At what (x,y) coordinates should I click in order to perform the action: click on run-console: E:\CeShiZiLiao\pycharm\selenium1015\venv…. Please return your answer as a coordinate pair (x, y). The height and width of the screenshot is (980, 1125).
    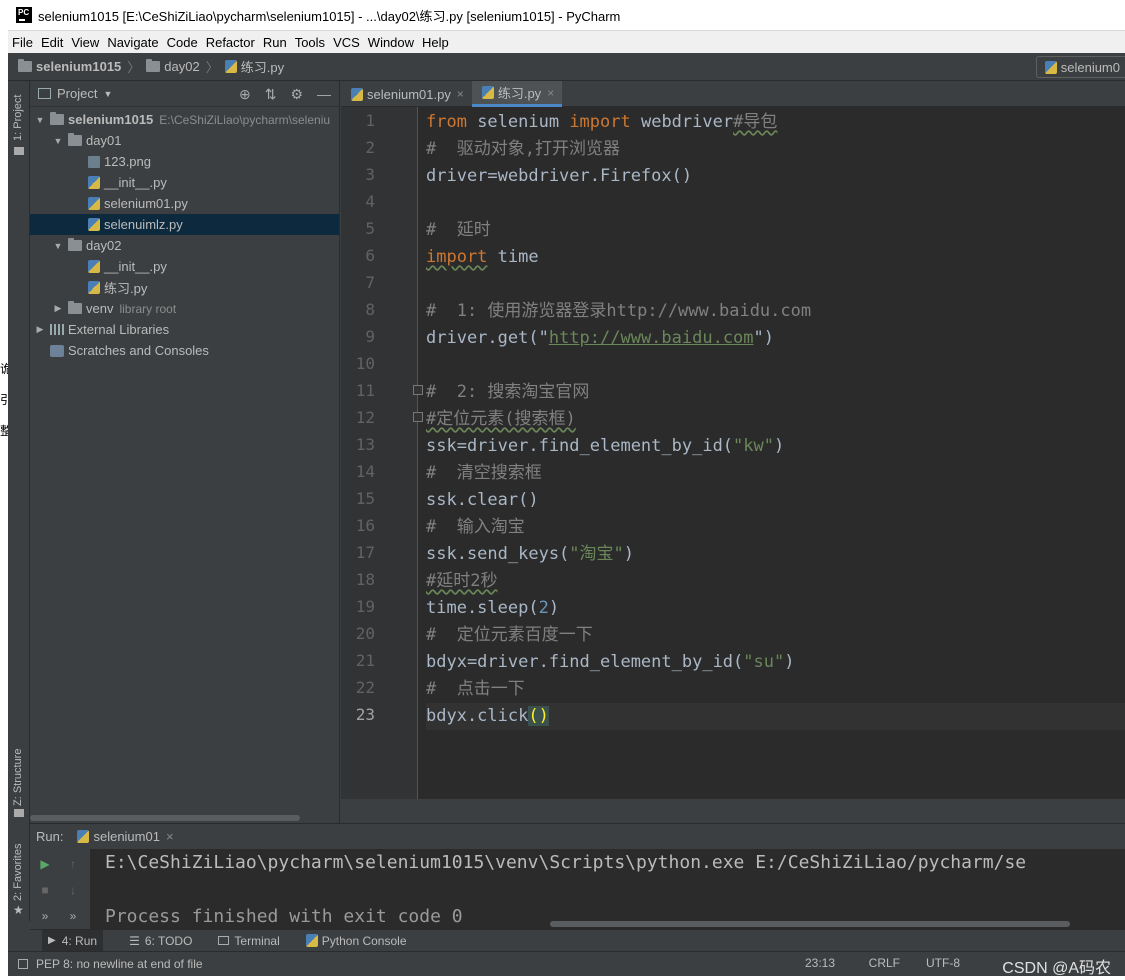
    Looking at the image, I should click on (607, 889).